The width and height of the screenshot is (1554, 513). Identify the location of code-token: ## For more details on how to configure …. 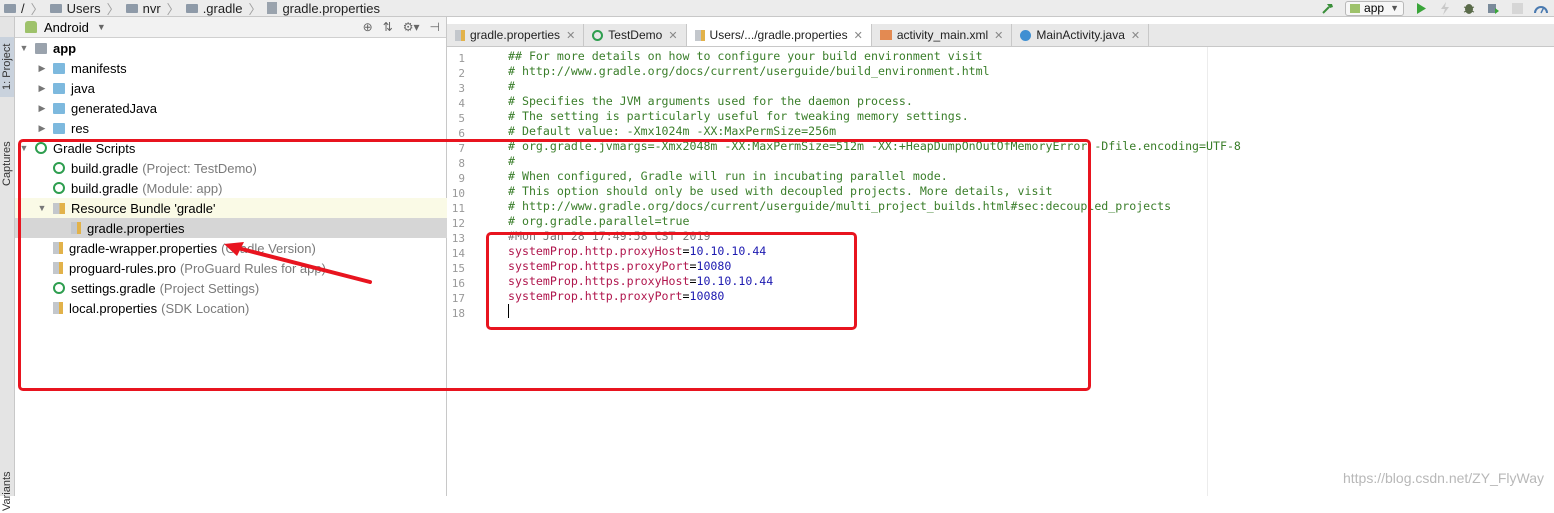
(745, 56).